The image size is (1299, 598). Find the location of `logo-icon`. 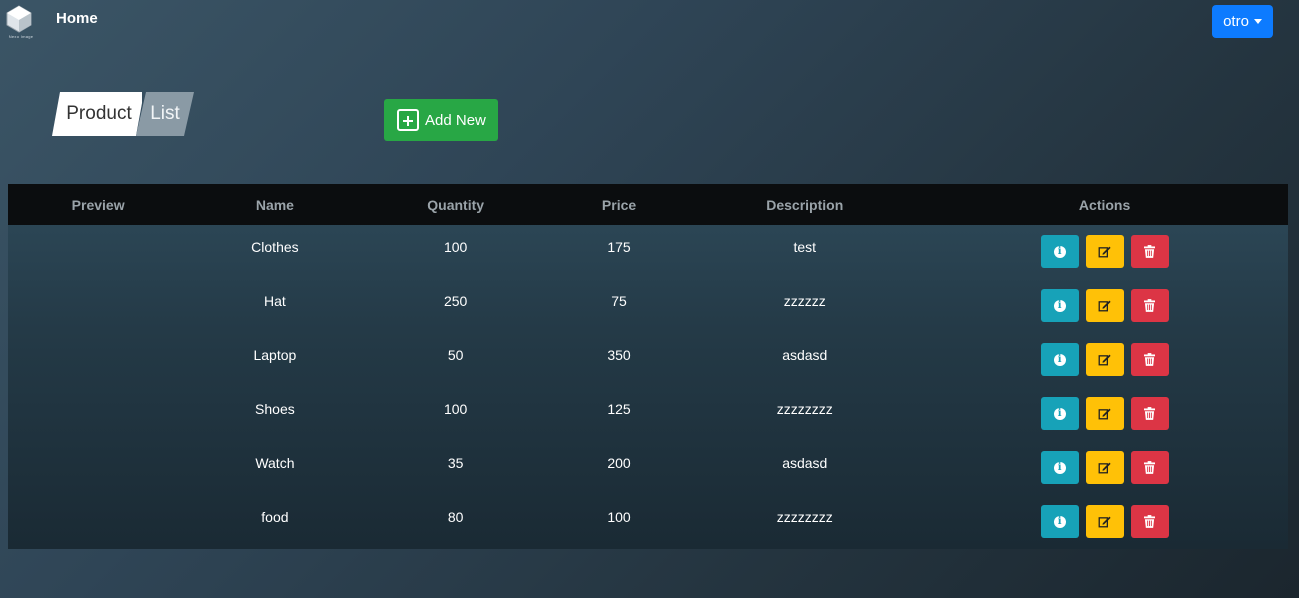

logo-icon is located at coordinates (19, 19).